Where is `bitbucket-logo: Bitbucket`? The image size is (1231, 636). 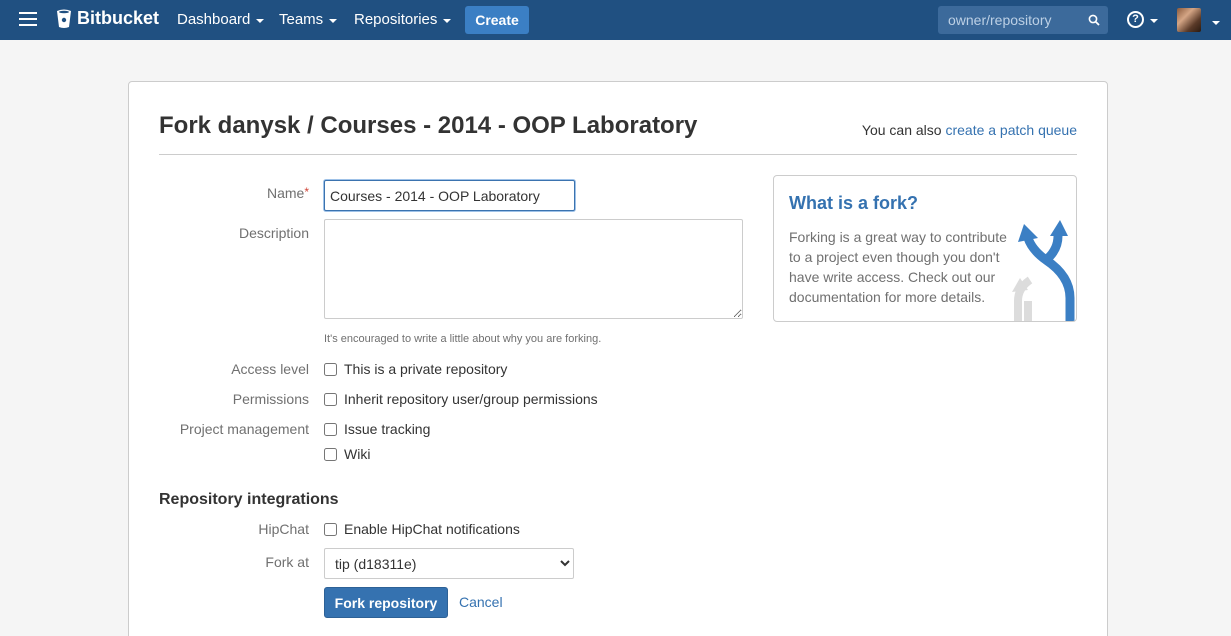
bitbucket-logo: Bitbucket is located at coordinates (107, 18).